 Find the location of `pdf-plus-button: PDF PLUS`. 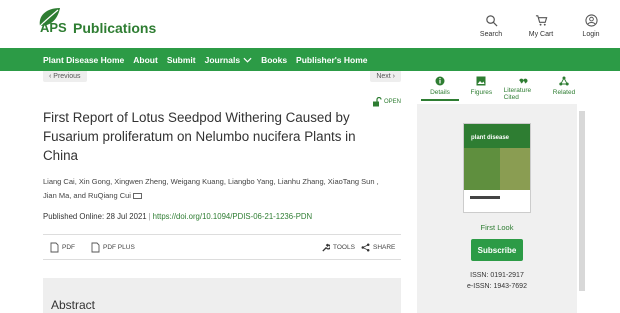

pdf-plus-button: PDF PLUS is located at coordinates (113, 247).